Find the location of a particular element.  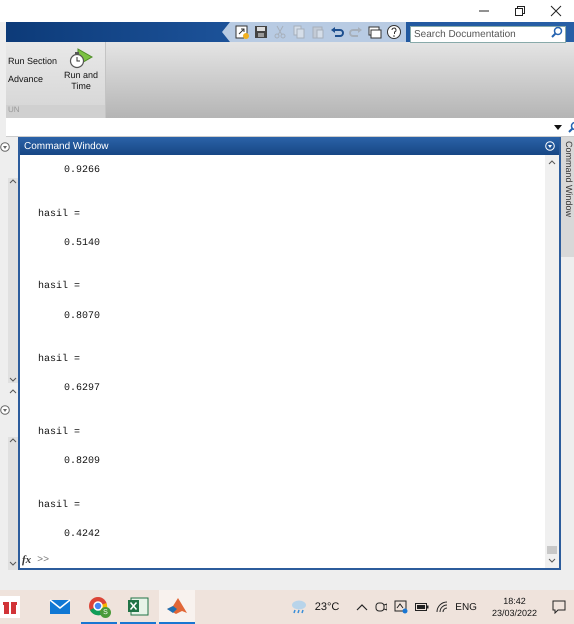

save-button is located at coordinates (261, 32).